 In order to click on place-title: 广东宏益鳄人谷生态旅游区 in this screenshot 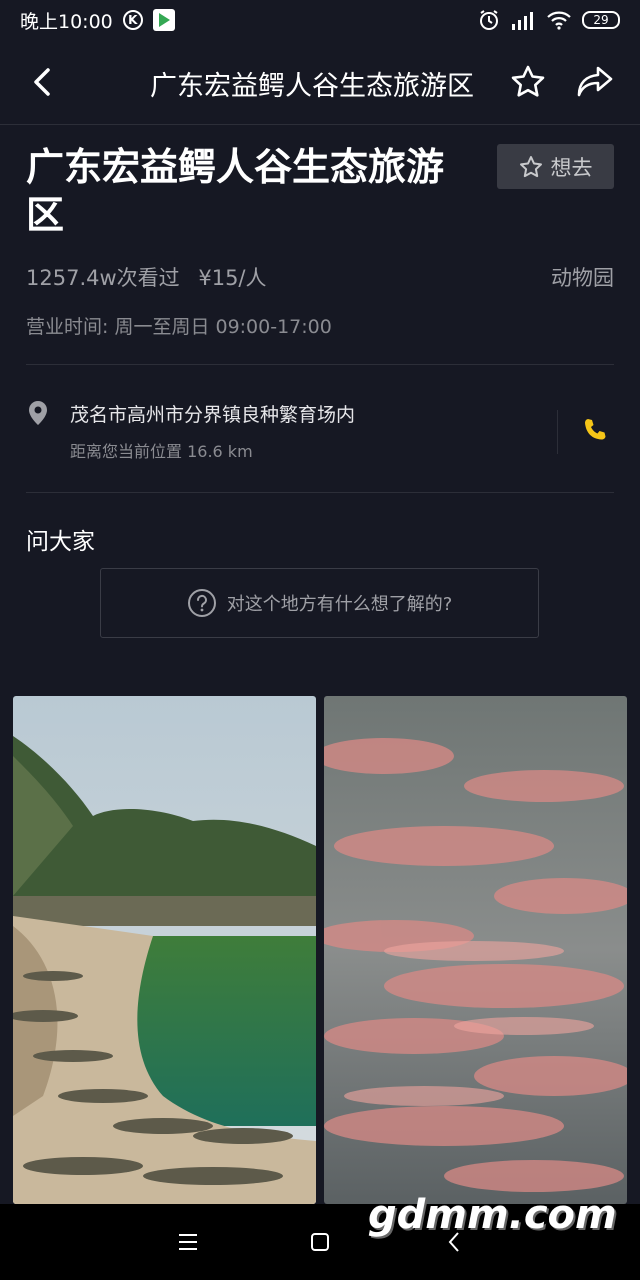, I will do `click(235, 191)`.